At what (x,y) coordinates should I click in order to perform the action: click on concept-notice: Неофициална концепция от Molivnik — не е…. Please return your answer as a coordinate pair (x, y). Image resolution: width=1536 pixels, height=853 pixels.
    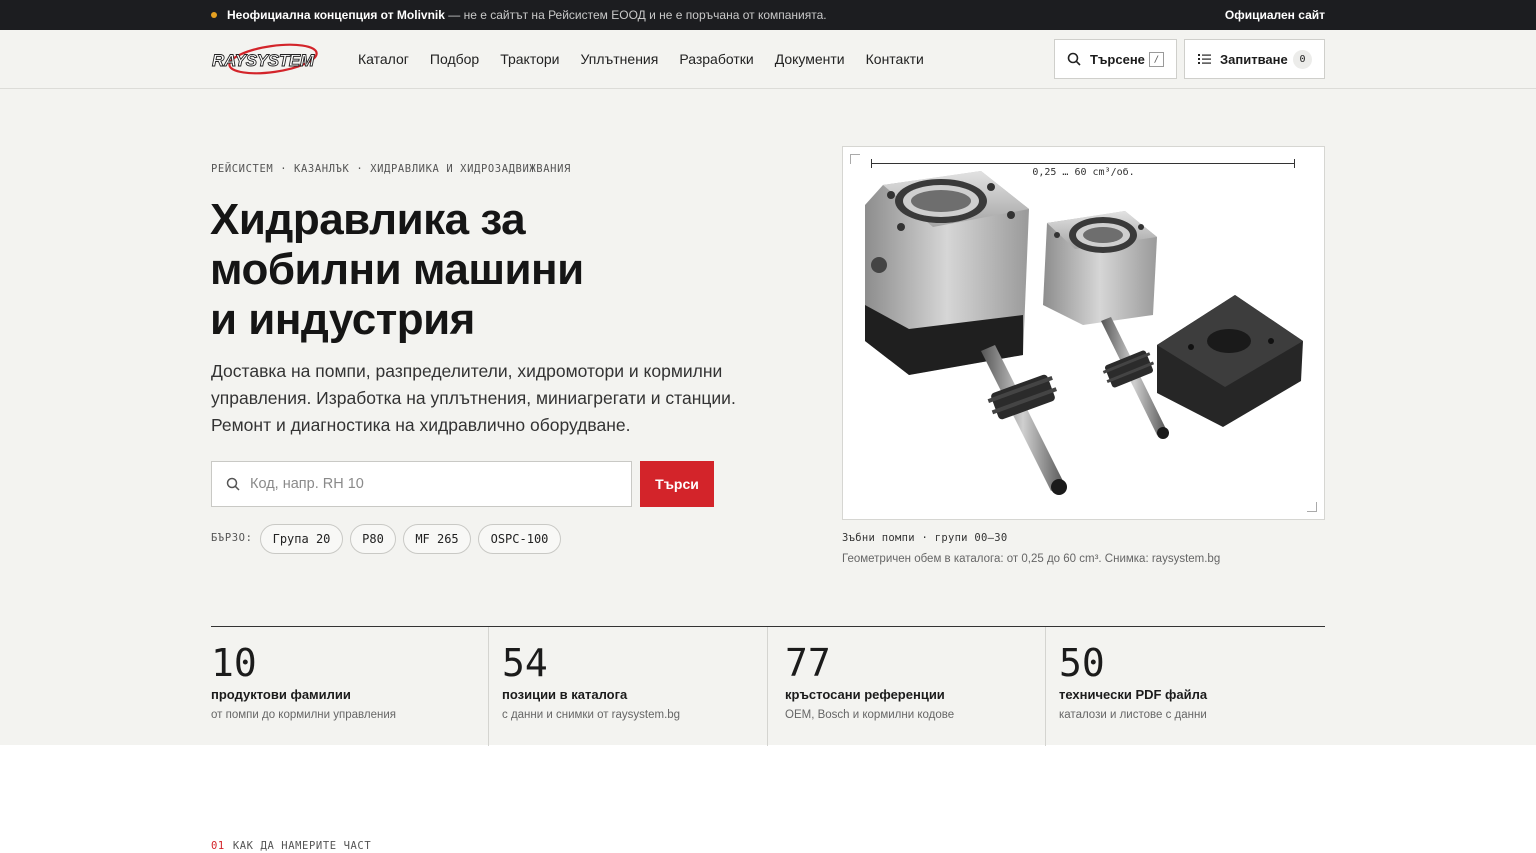
    Looking at the image, I should click on (527, 15).